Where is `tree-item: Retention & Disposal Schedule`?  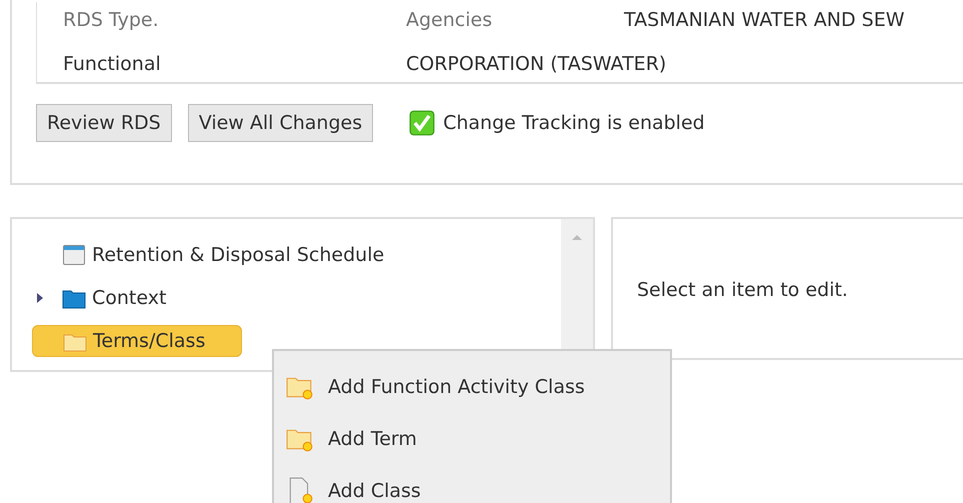
tree-item: Retention & Disposal Schedule is located at coordinates (226, 255).